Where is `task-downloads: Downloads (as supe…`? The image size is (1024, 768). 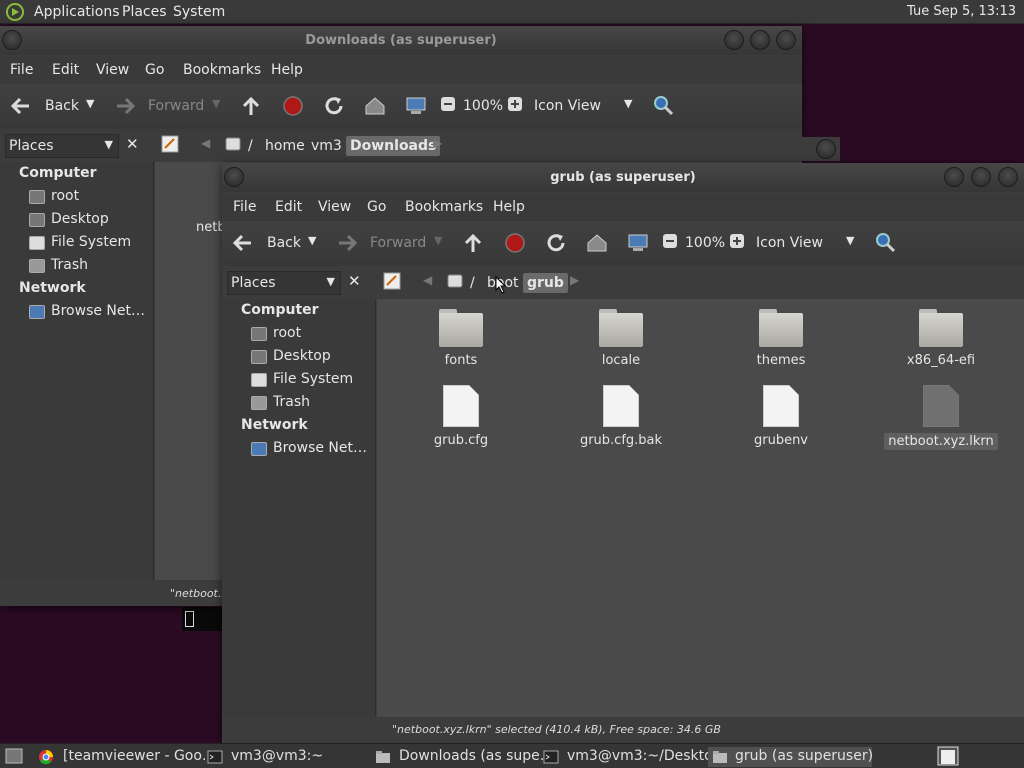
task-downloads: Downloads (as supe… is located at coordinates (464, 757).